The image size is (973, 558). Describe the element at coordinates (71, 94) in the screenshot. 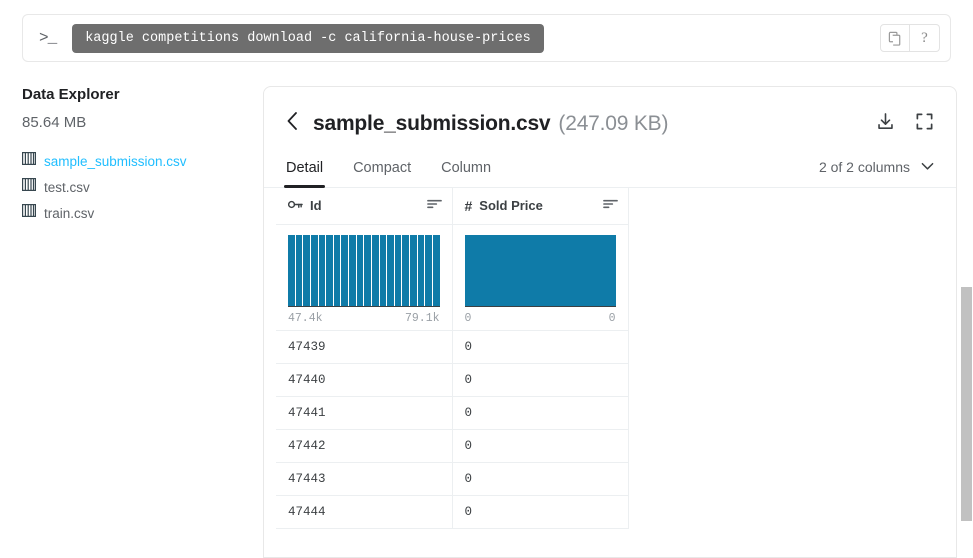

I see `sidebar-title: Data Explorer` at that location.